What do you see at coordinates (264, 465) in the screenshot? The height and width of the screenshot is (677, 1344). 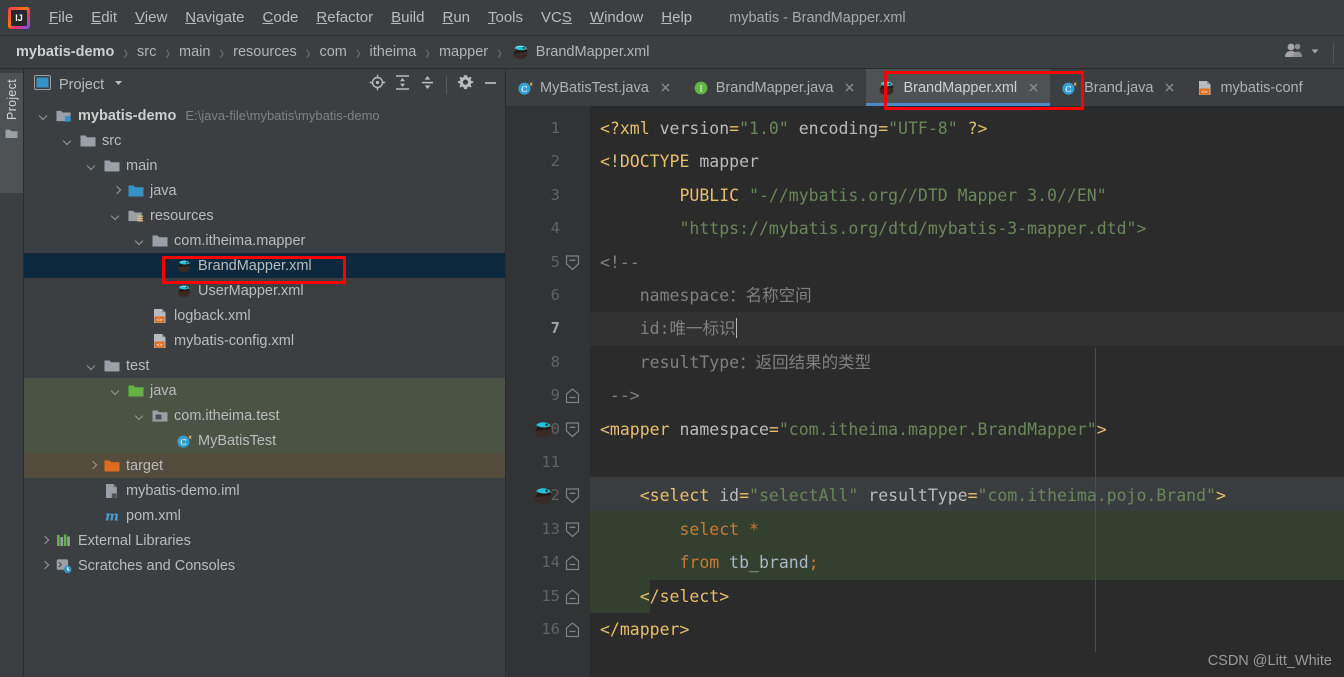 I see `tree-node-target: target` at bounding box center [264, 465].